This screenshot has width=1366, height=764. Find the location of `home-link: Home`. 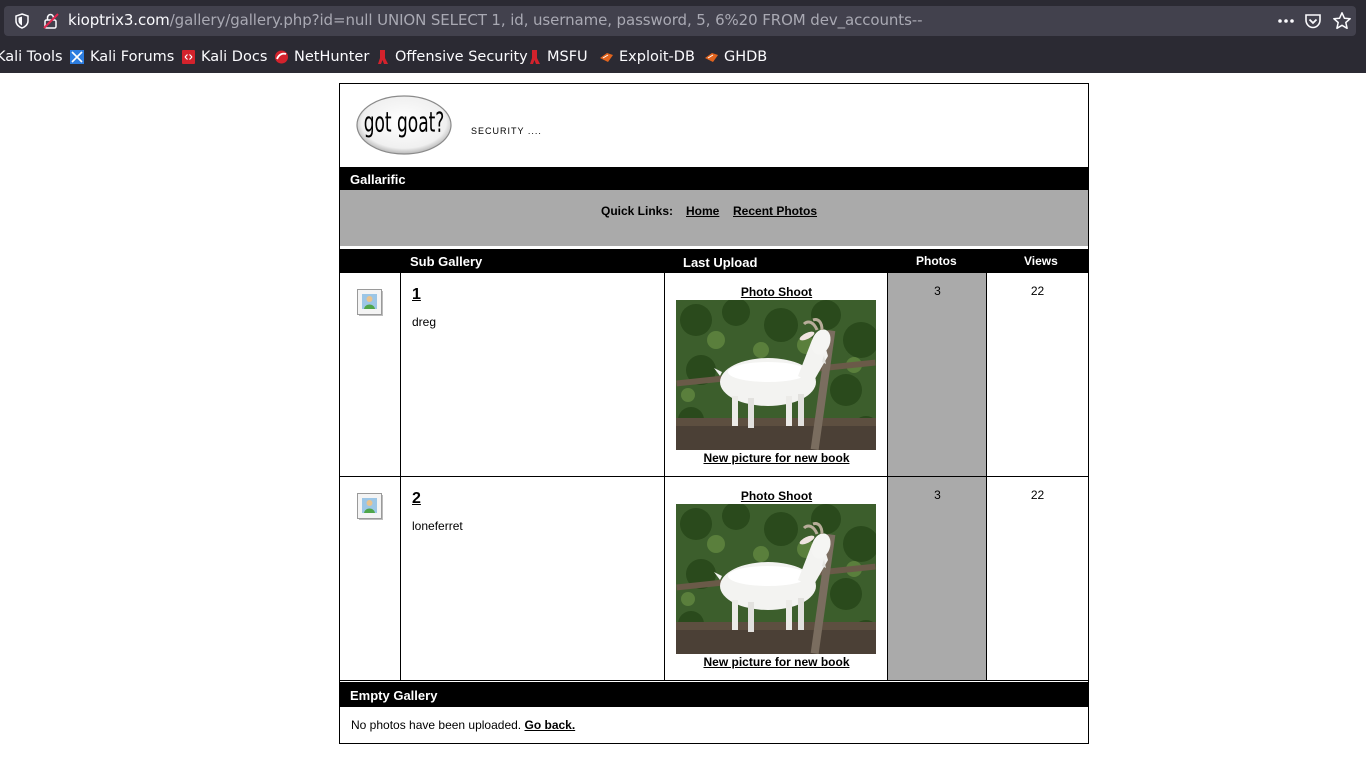

home-link: Home is located at coordinates (702, 211).